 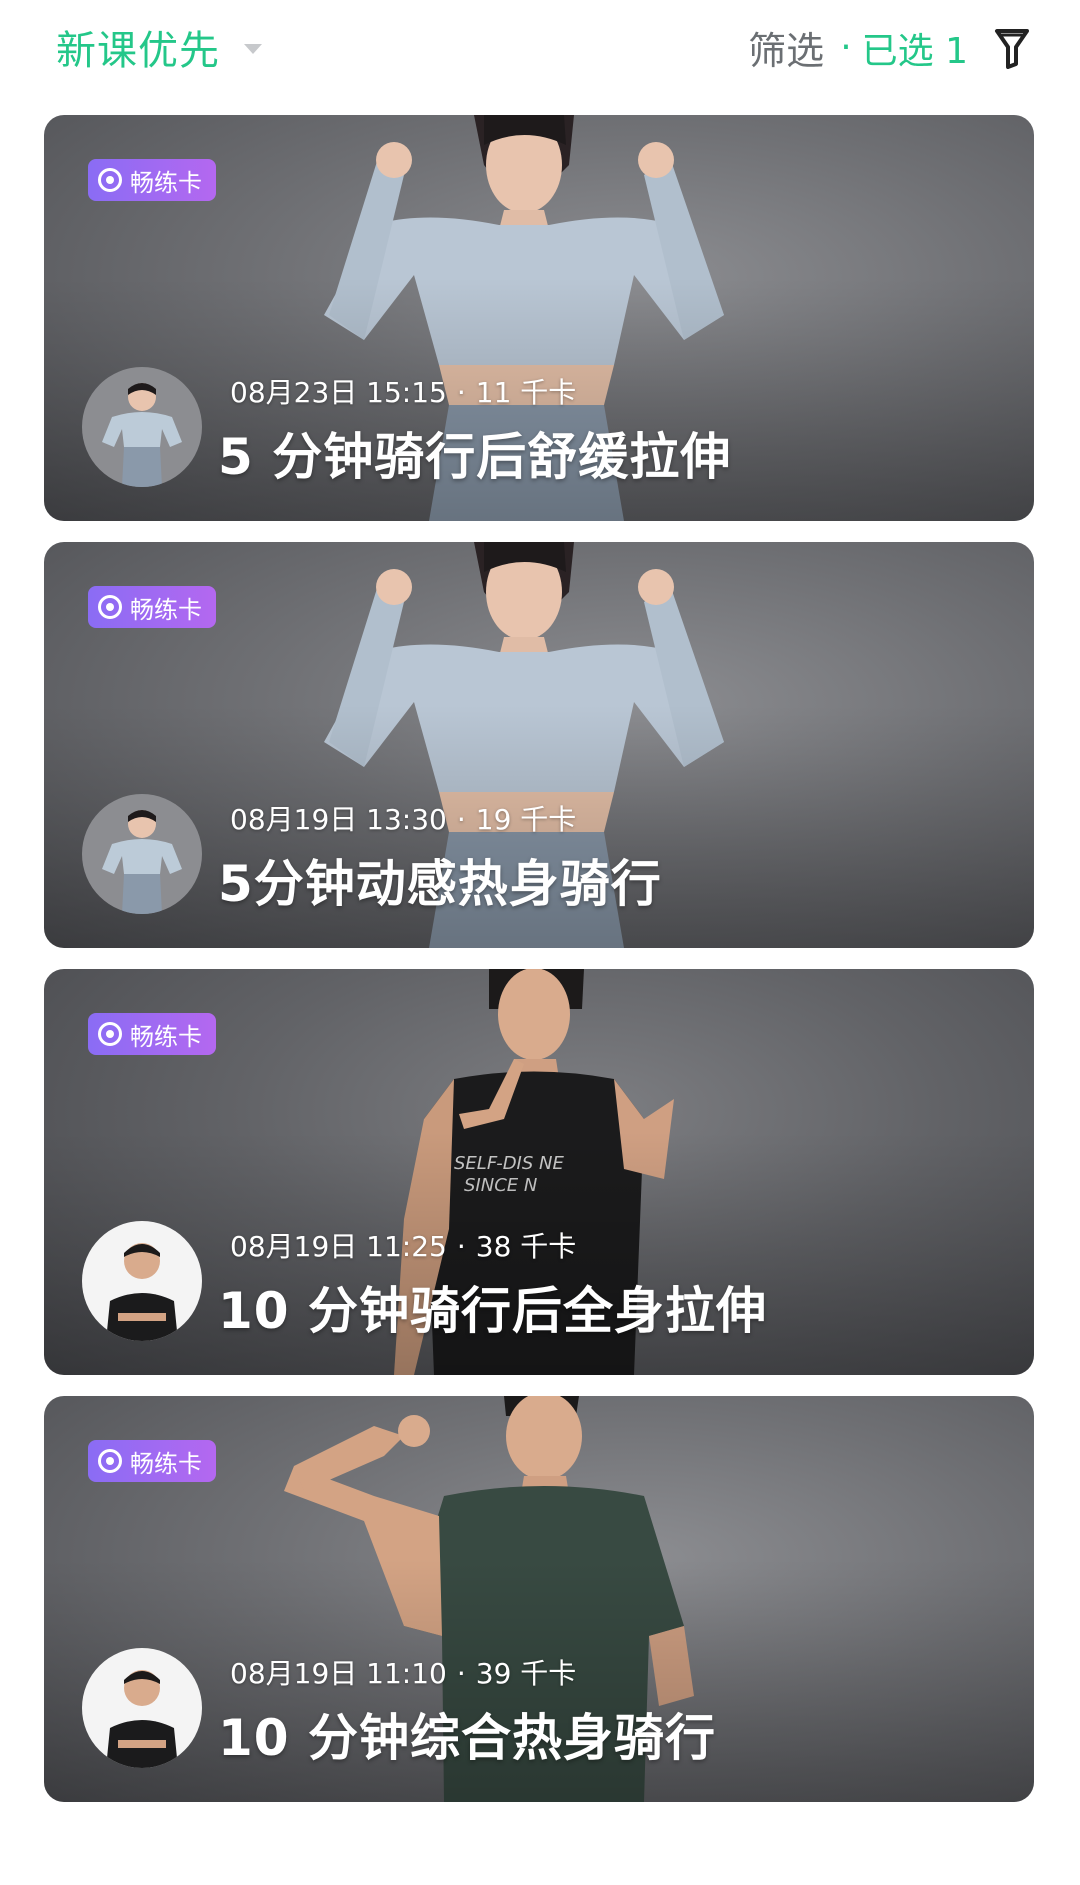 What do you see at coordinates (338, 392) in the screenshot?
I see `course-date: 08月23日 15:15` at bounding box center [338, 392].